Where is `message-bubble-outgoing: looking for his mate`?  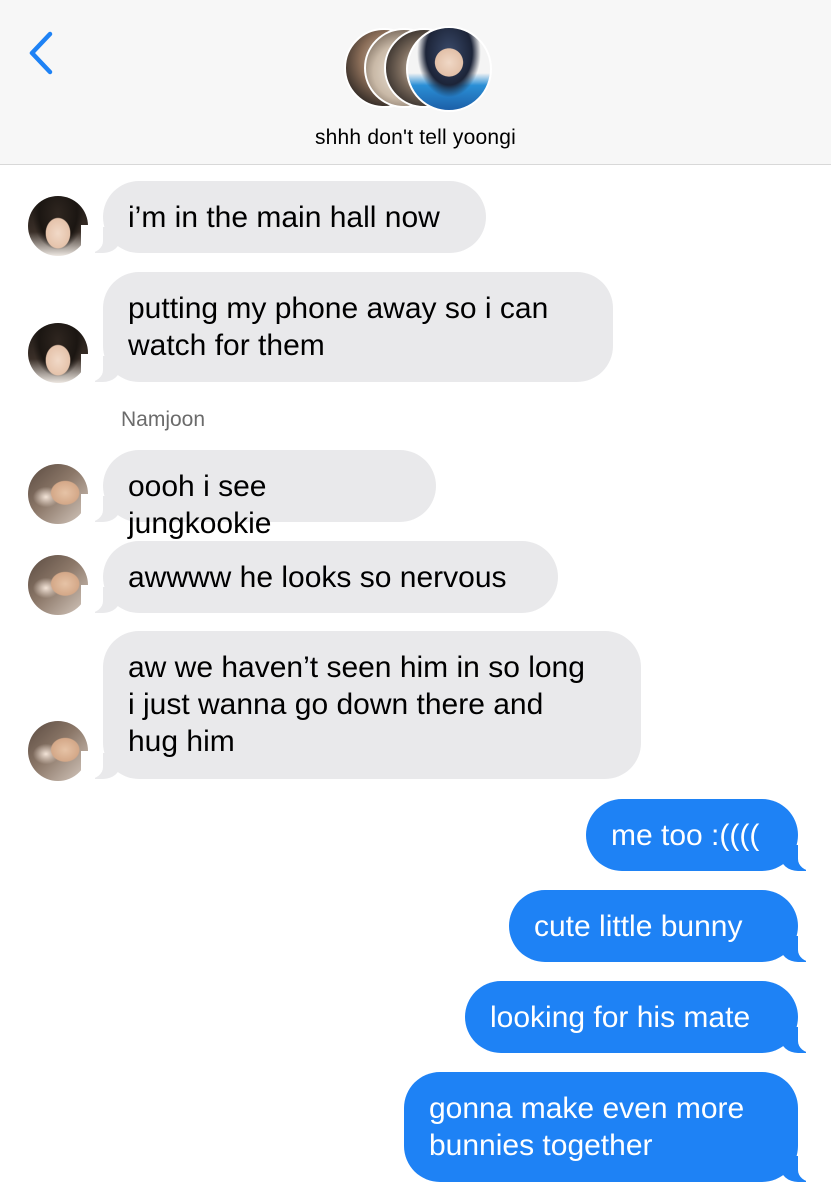
message-bubble-outgoing: looking for his mate is located at coordinates (642, 1017).